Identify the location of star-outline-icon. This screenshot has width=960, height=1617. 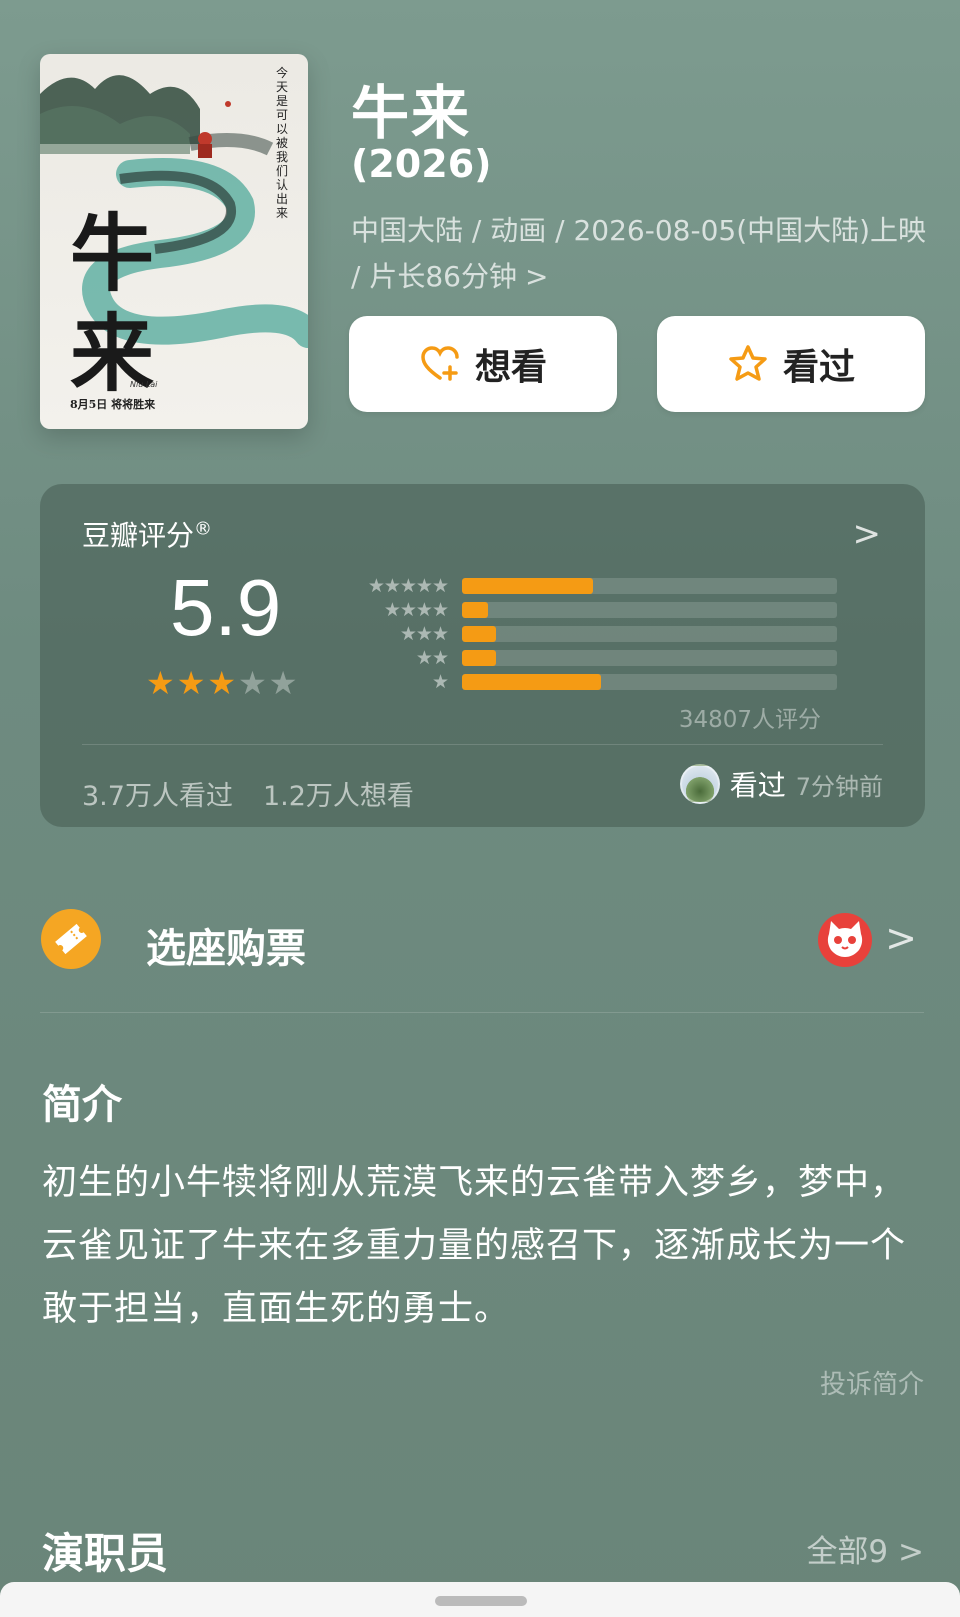
(748, 363).